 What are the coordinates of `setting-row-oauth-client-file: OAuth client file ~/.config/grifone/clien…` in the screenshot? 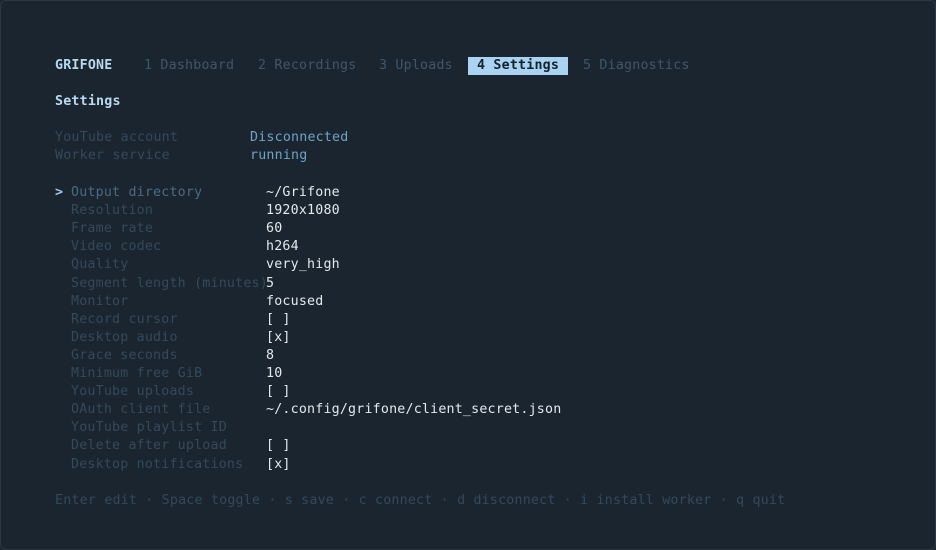 It's located at (355, 410).